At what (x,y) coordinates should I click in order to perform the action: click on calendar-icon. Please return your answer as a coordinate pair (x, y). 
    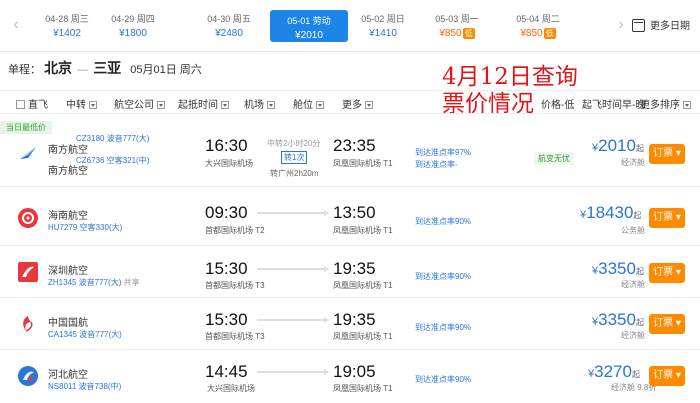
    Looking at the image, I should click on (638, 25).